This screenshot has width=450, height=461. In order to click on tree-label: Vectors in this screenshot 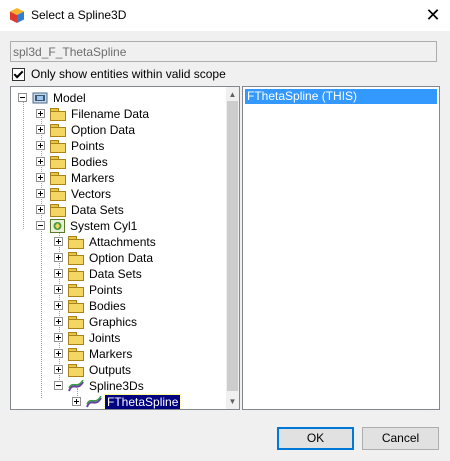, I will do `click(91, 193)`.